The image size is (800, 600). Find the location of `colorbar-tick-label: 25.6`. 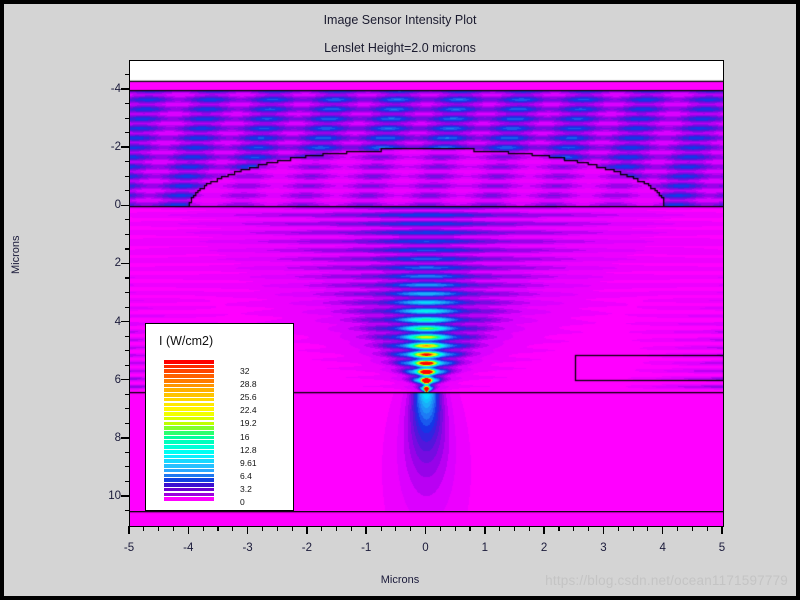

colorbar-tick-label: 25.6 is located at coordinates (248, 397).